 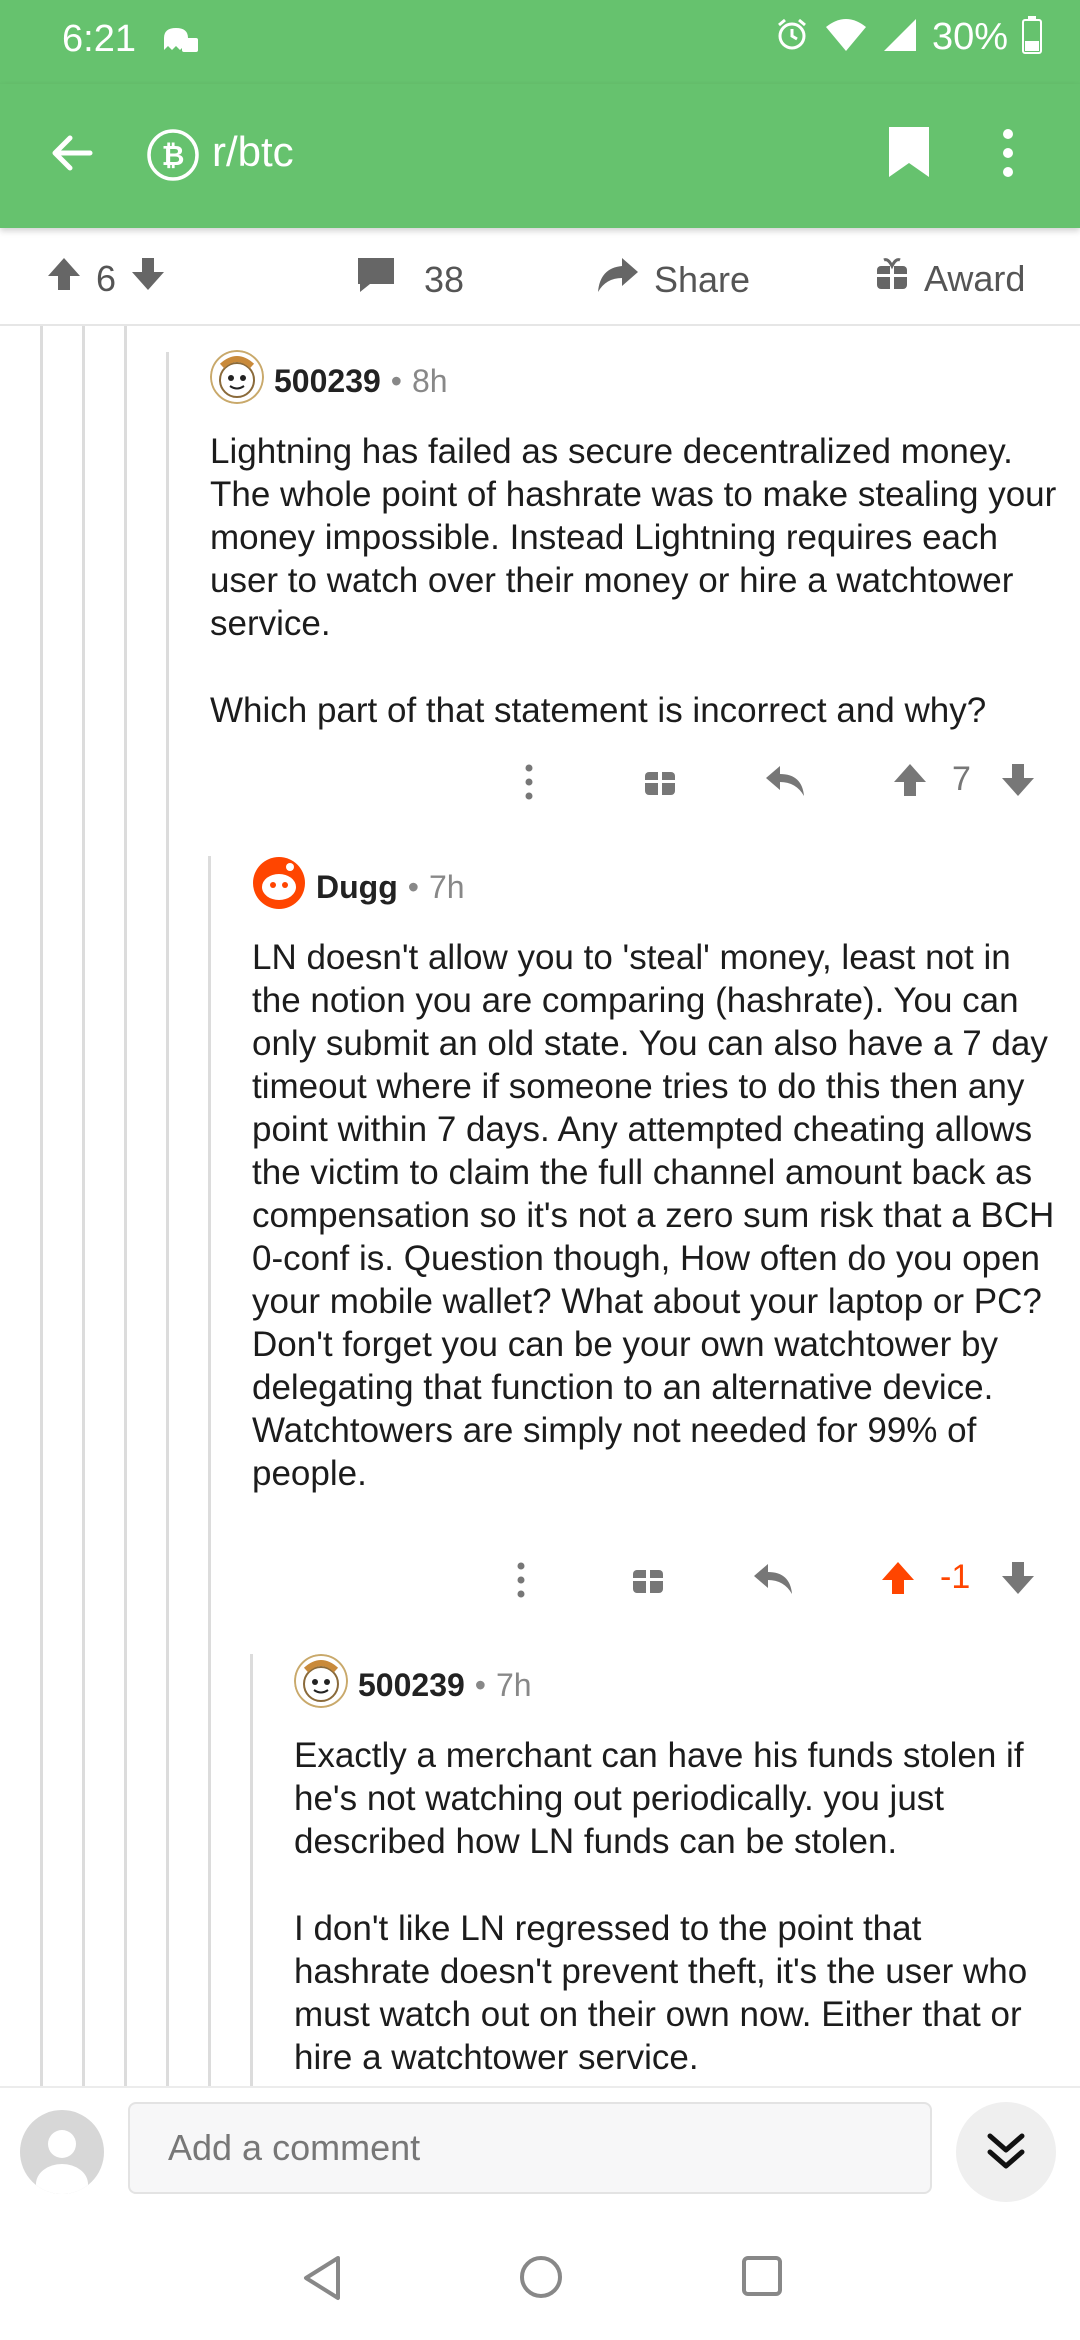 I want to click on comment-count: 38, so click(x=444, y=279).